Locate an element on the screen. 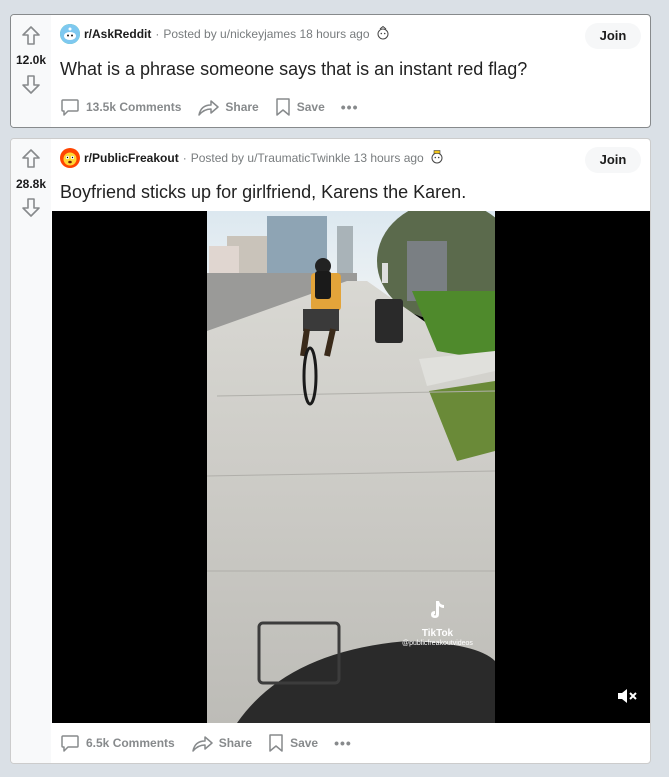  tiktok-watermark: TikTok @publicfreakoutvideos is located at coordinates (437, 623).